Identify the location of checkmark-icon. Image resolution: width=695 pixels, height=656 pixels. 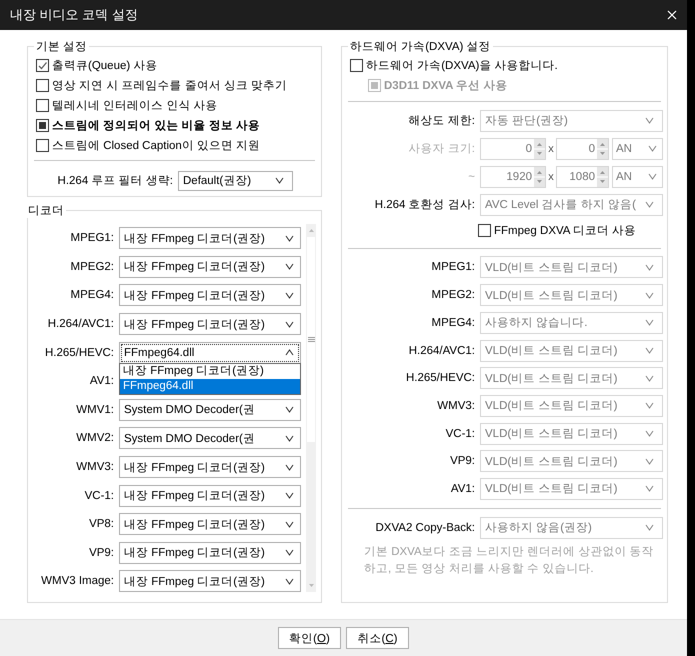
(42, 66).